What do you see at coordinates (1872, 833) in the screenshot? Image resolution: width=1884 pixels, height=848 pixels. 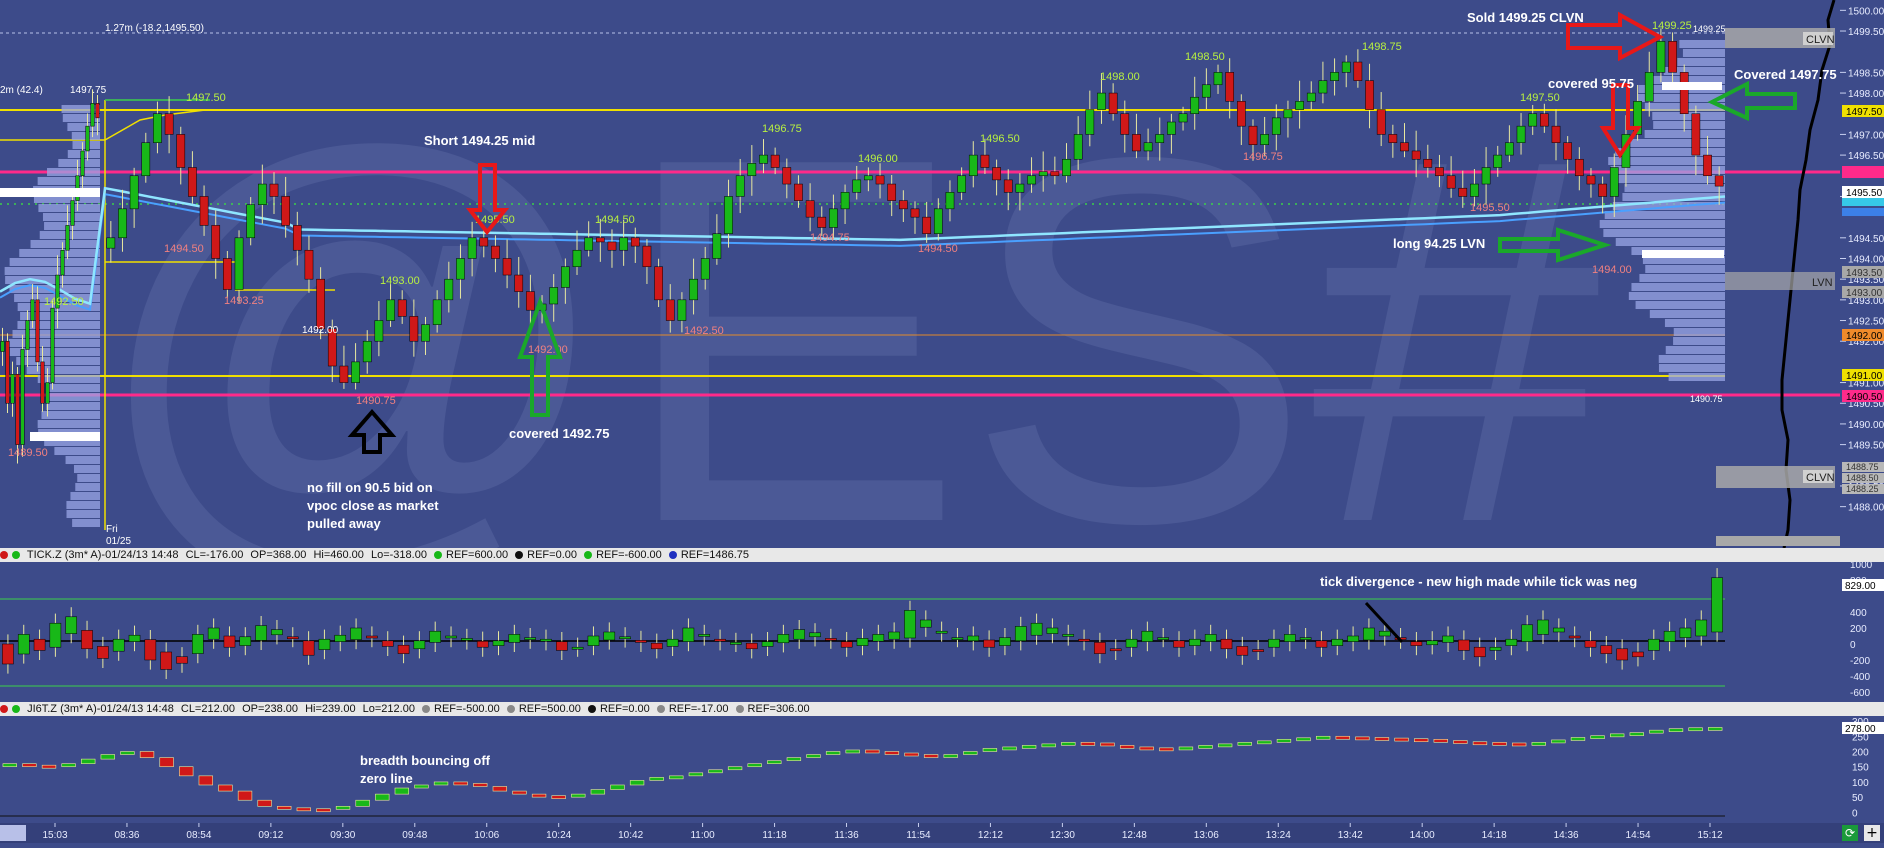 I see `crosshair-icon: +` at bounding box center [1872, 833].